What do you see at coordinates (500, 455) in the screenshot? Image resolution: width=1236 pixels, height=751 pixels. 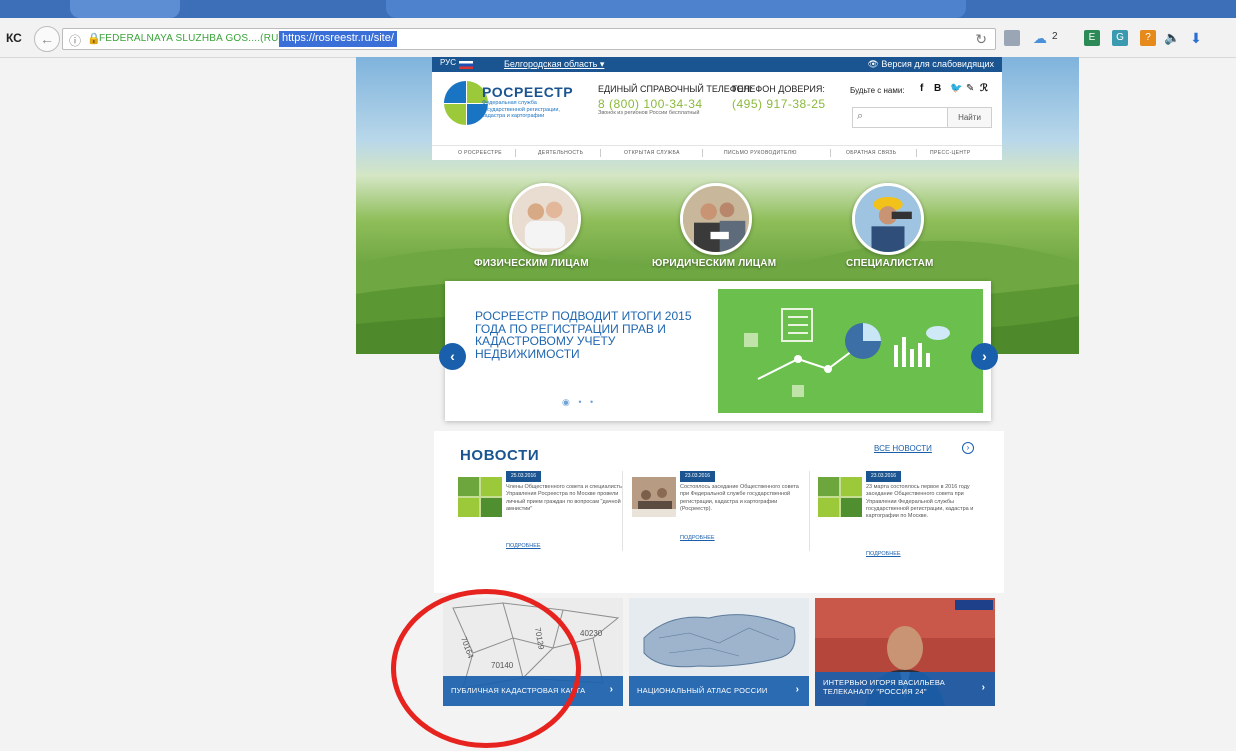 I see `news-heading: НОВОСТИ` at bounding box center [500, 455].